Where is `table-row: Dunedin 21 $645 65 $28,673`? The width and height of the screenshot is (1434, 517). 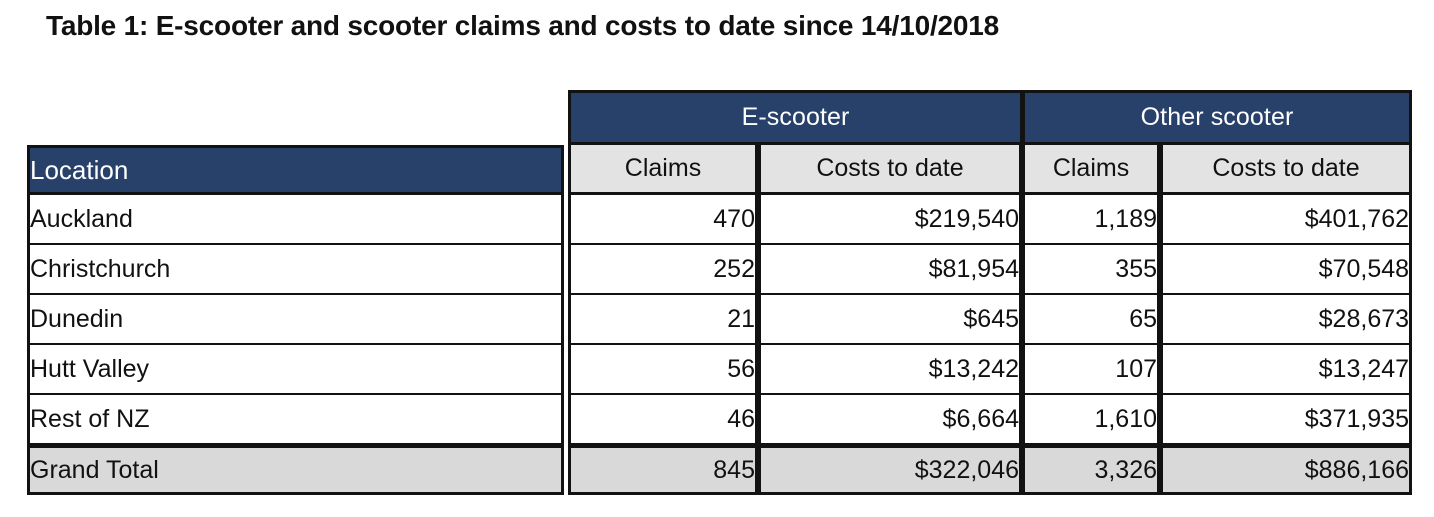
table-row: Dunedin 21 $645 65 $28,673 is located at coordinates (720, 320).